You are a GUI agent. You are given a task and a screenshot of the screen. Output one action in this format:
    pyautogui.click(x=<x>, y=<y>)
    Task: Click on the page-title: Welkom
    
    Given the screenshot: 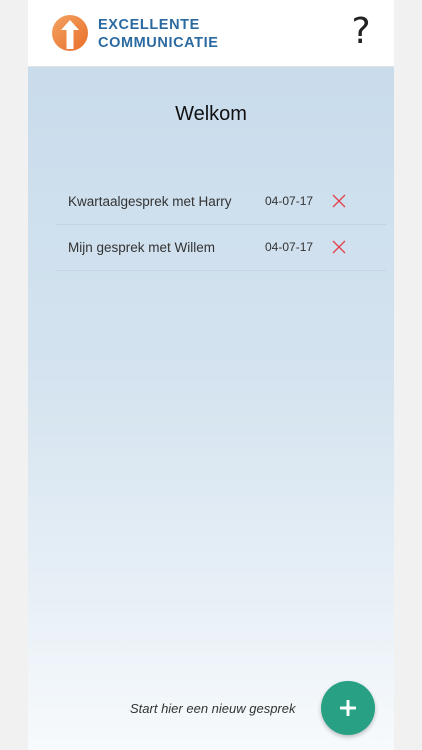 What is the action you would take?
    pyautogui.click(x=211, y=114)
    